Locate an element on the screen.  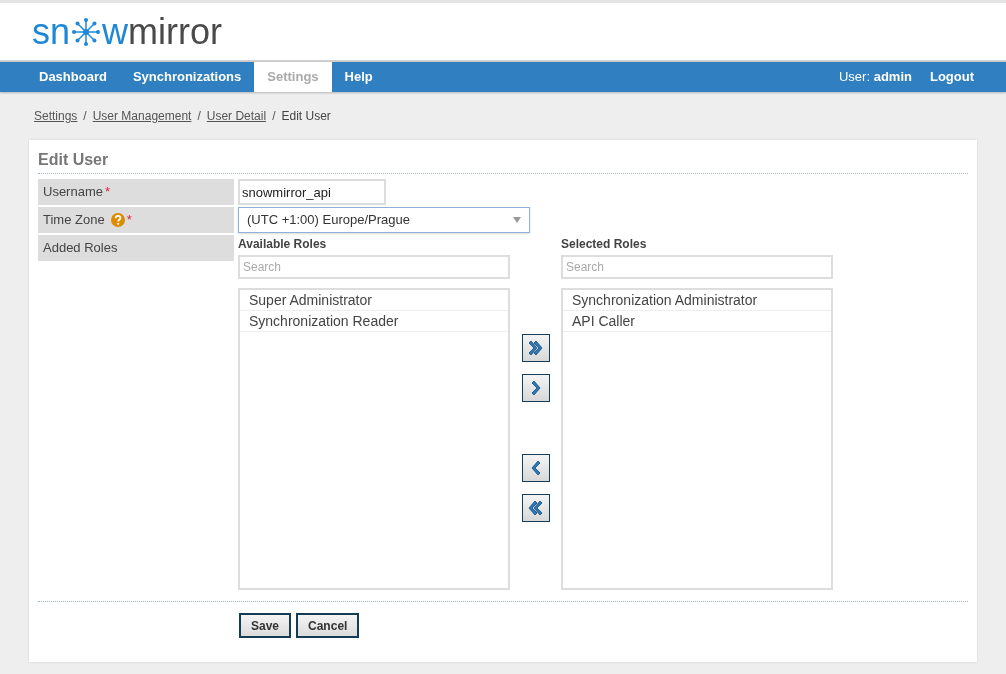
double-chevron-right-button is located at coordinates (535, 348).